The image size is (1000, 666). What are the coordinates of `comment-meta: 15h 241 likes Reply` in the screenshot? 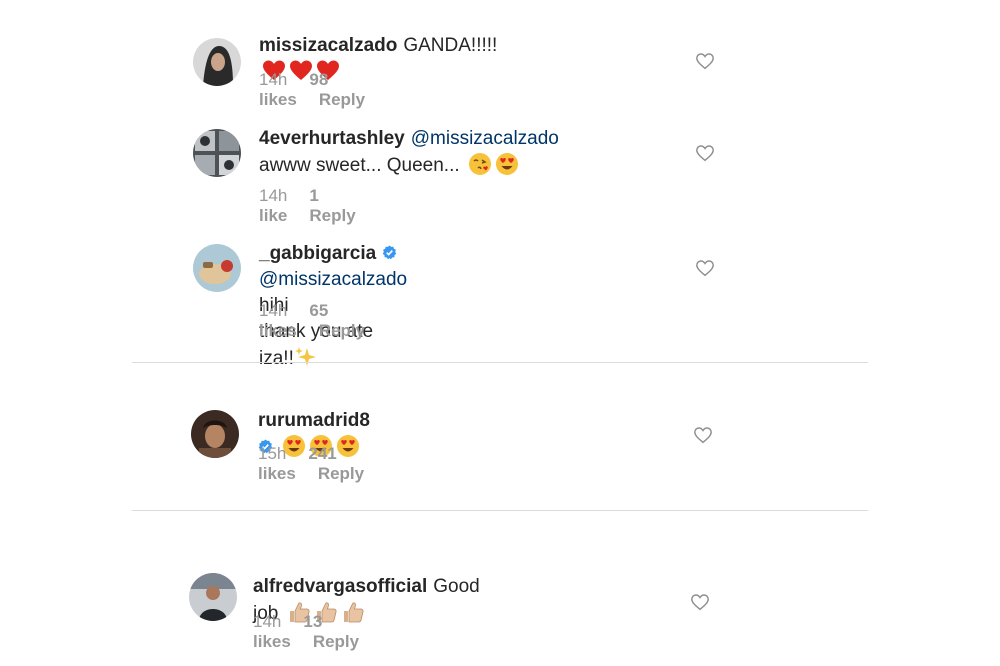 It's located at (322, 464).